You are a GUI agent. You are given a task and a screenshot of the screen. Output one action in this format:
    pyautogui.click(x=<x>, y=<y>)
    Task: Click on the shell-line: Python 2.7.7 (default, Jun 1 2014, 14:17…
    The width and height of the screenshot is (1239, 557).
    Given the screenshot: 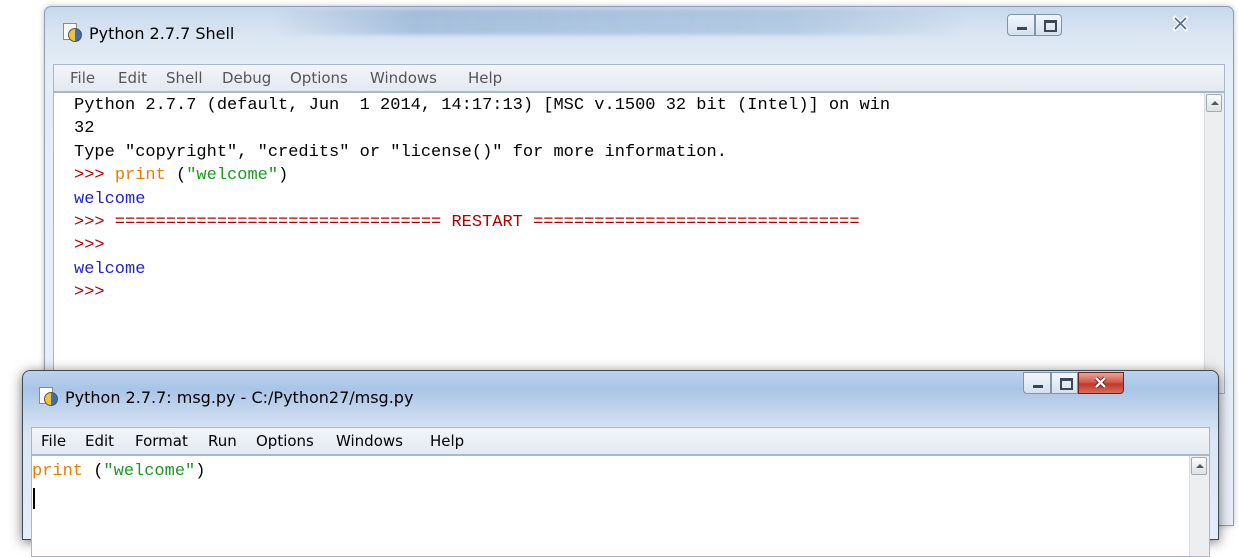 What is the action you would take?
    pyautogui.click(x=482, y=106)
    